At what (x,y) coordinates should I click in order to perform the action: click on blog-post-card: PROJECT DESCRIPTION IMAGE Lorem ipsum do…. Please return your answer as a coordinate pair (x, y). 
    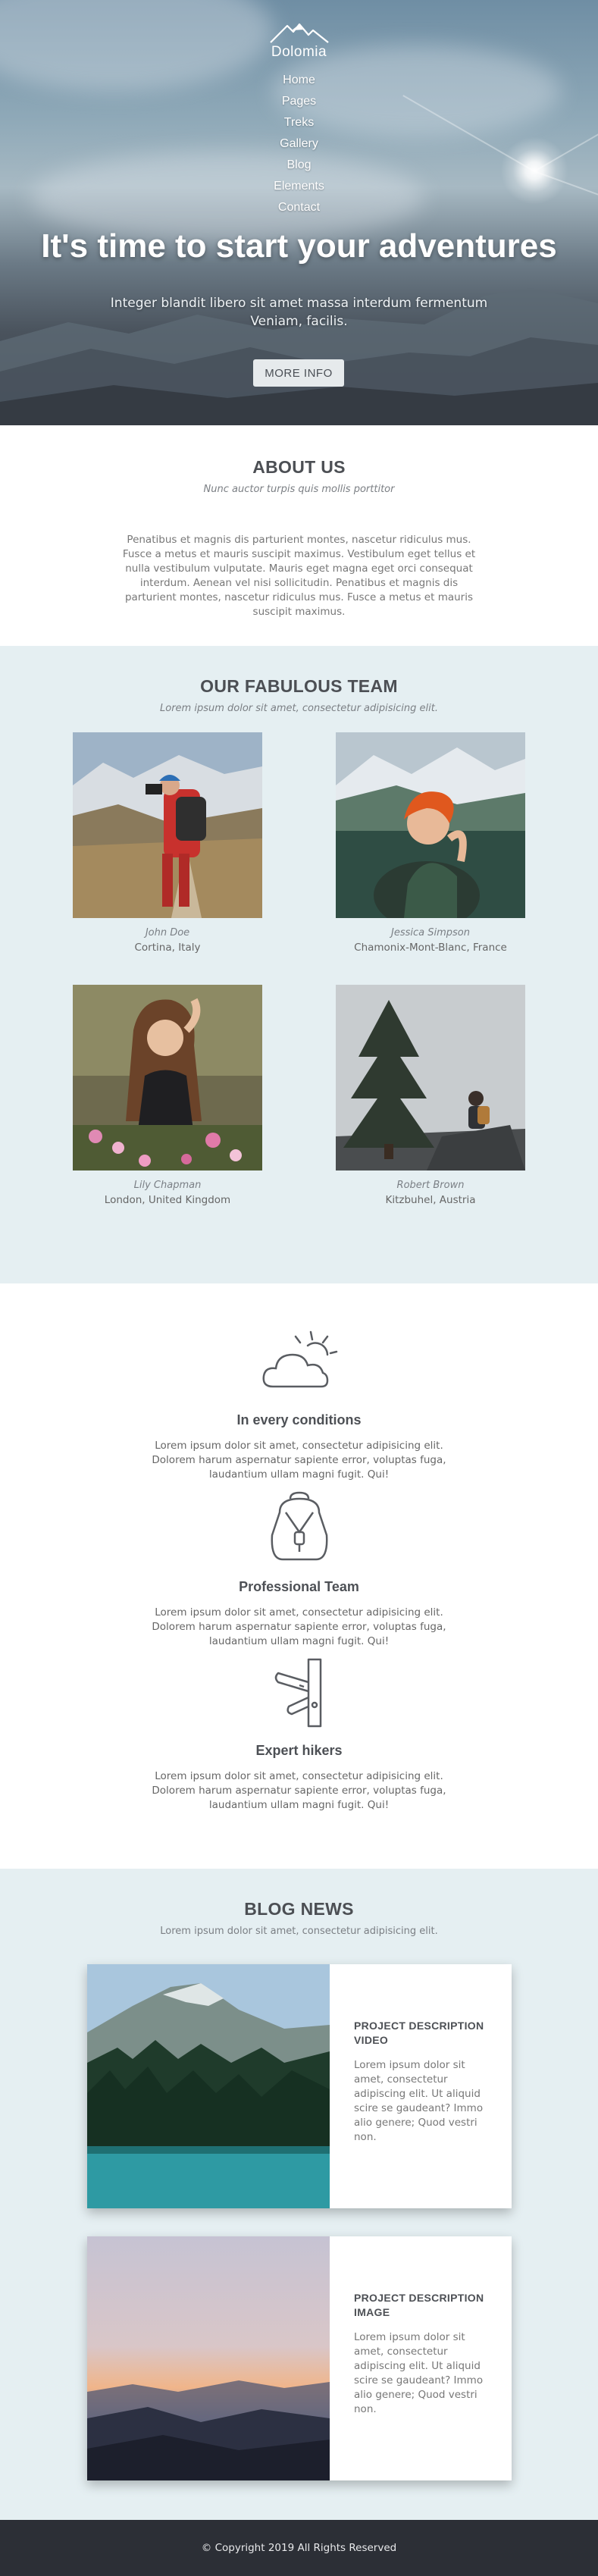
    Looking at the image, I should click on (299, 2358).